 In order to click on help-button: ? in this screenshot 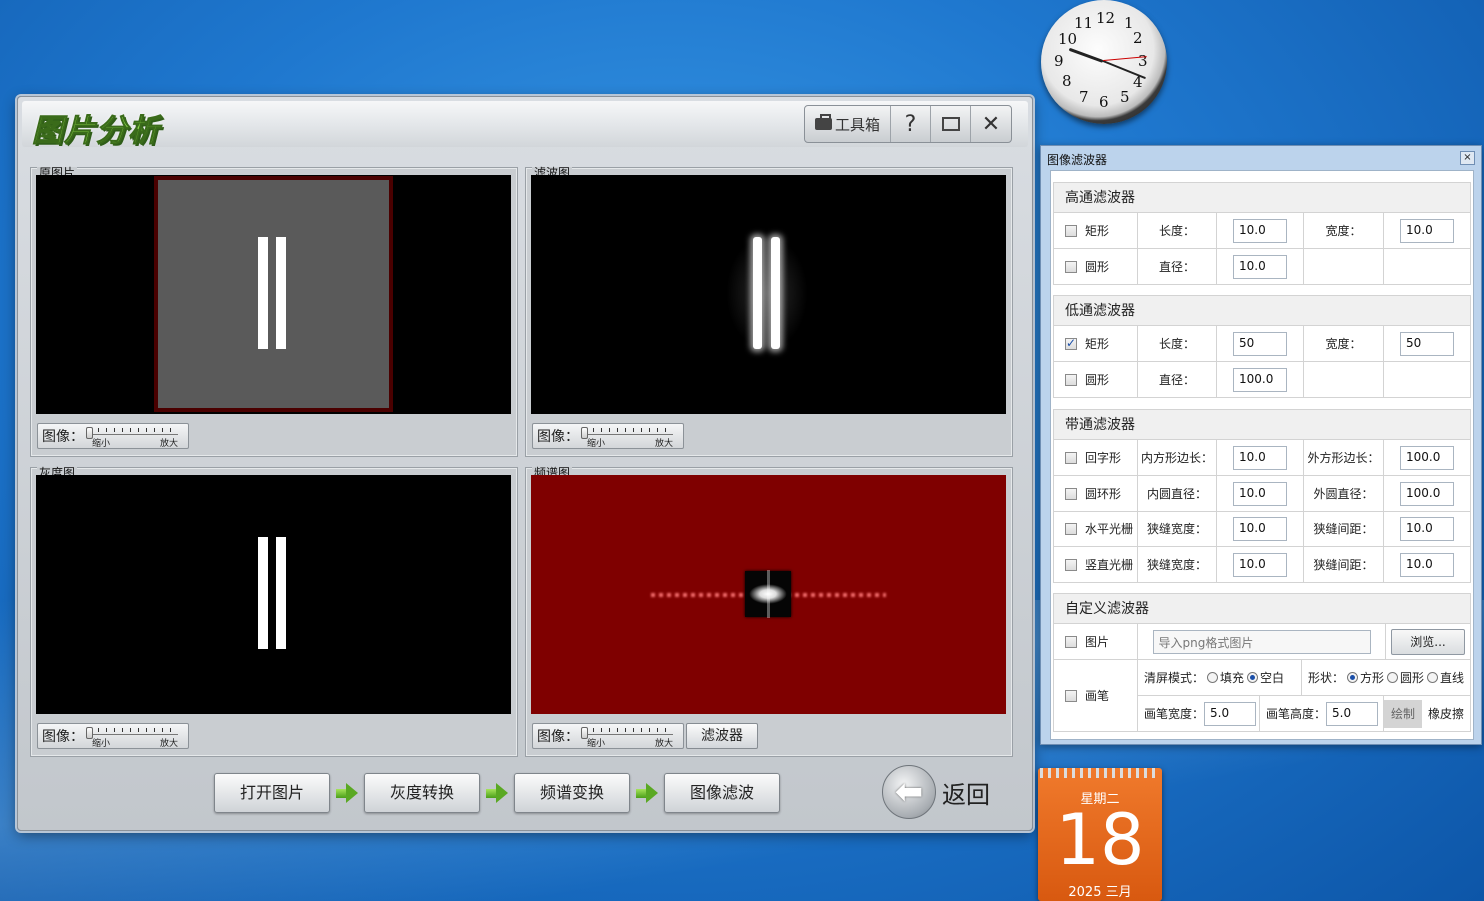, I will do `click(911, 124)`.